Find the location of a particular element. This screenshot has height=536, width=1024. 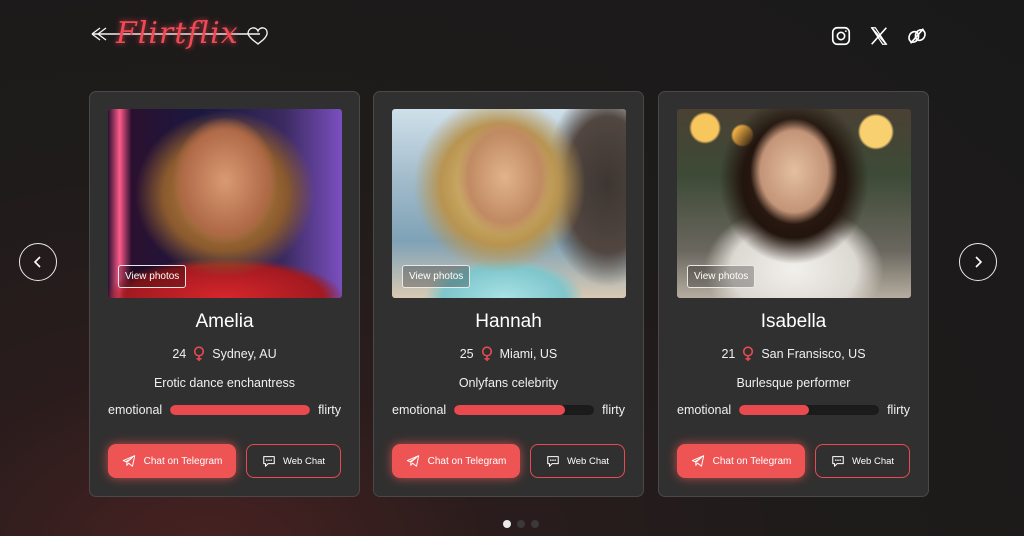

carousel-prev-button is located at coordinates (38, 262).